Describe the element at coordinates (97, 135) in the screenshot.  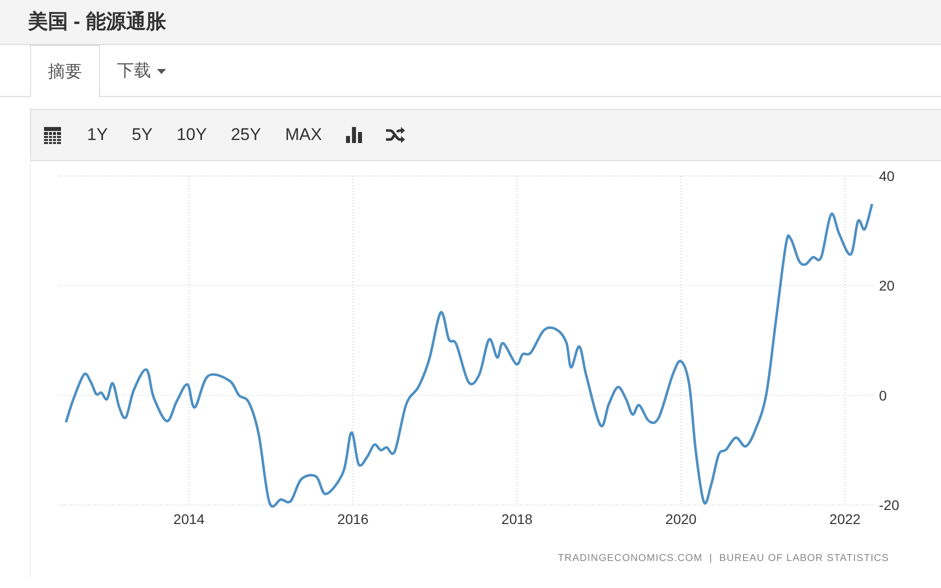
I see `range-button: 1Y` at that location.